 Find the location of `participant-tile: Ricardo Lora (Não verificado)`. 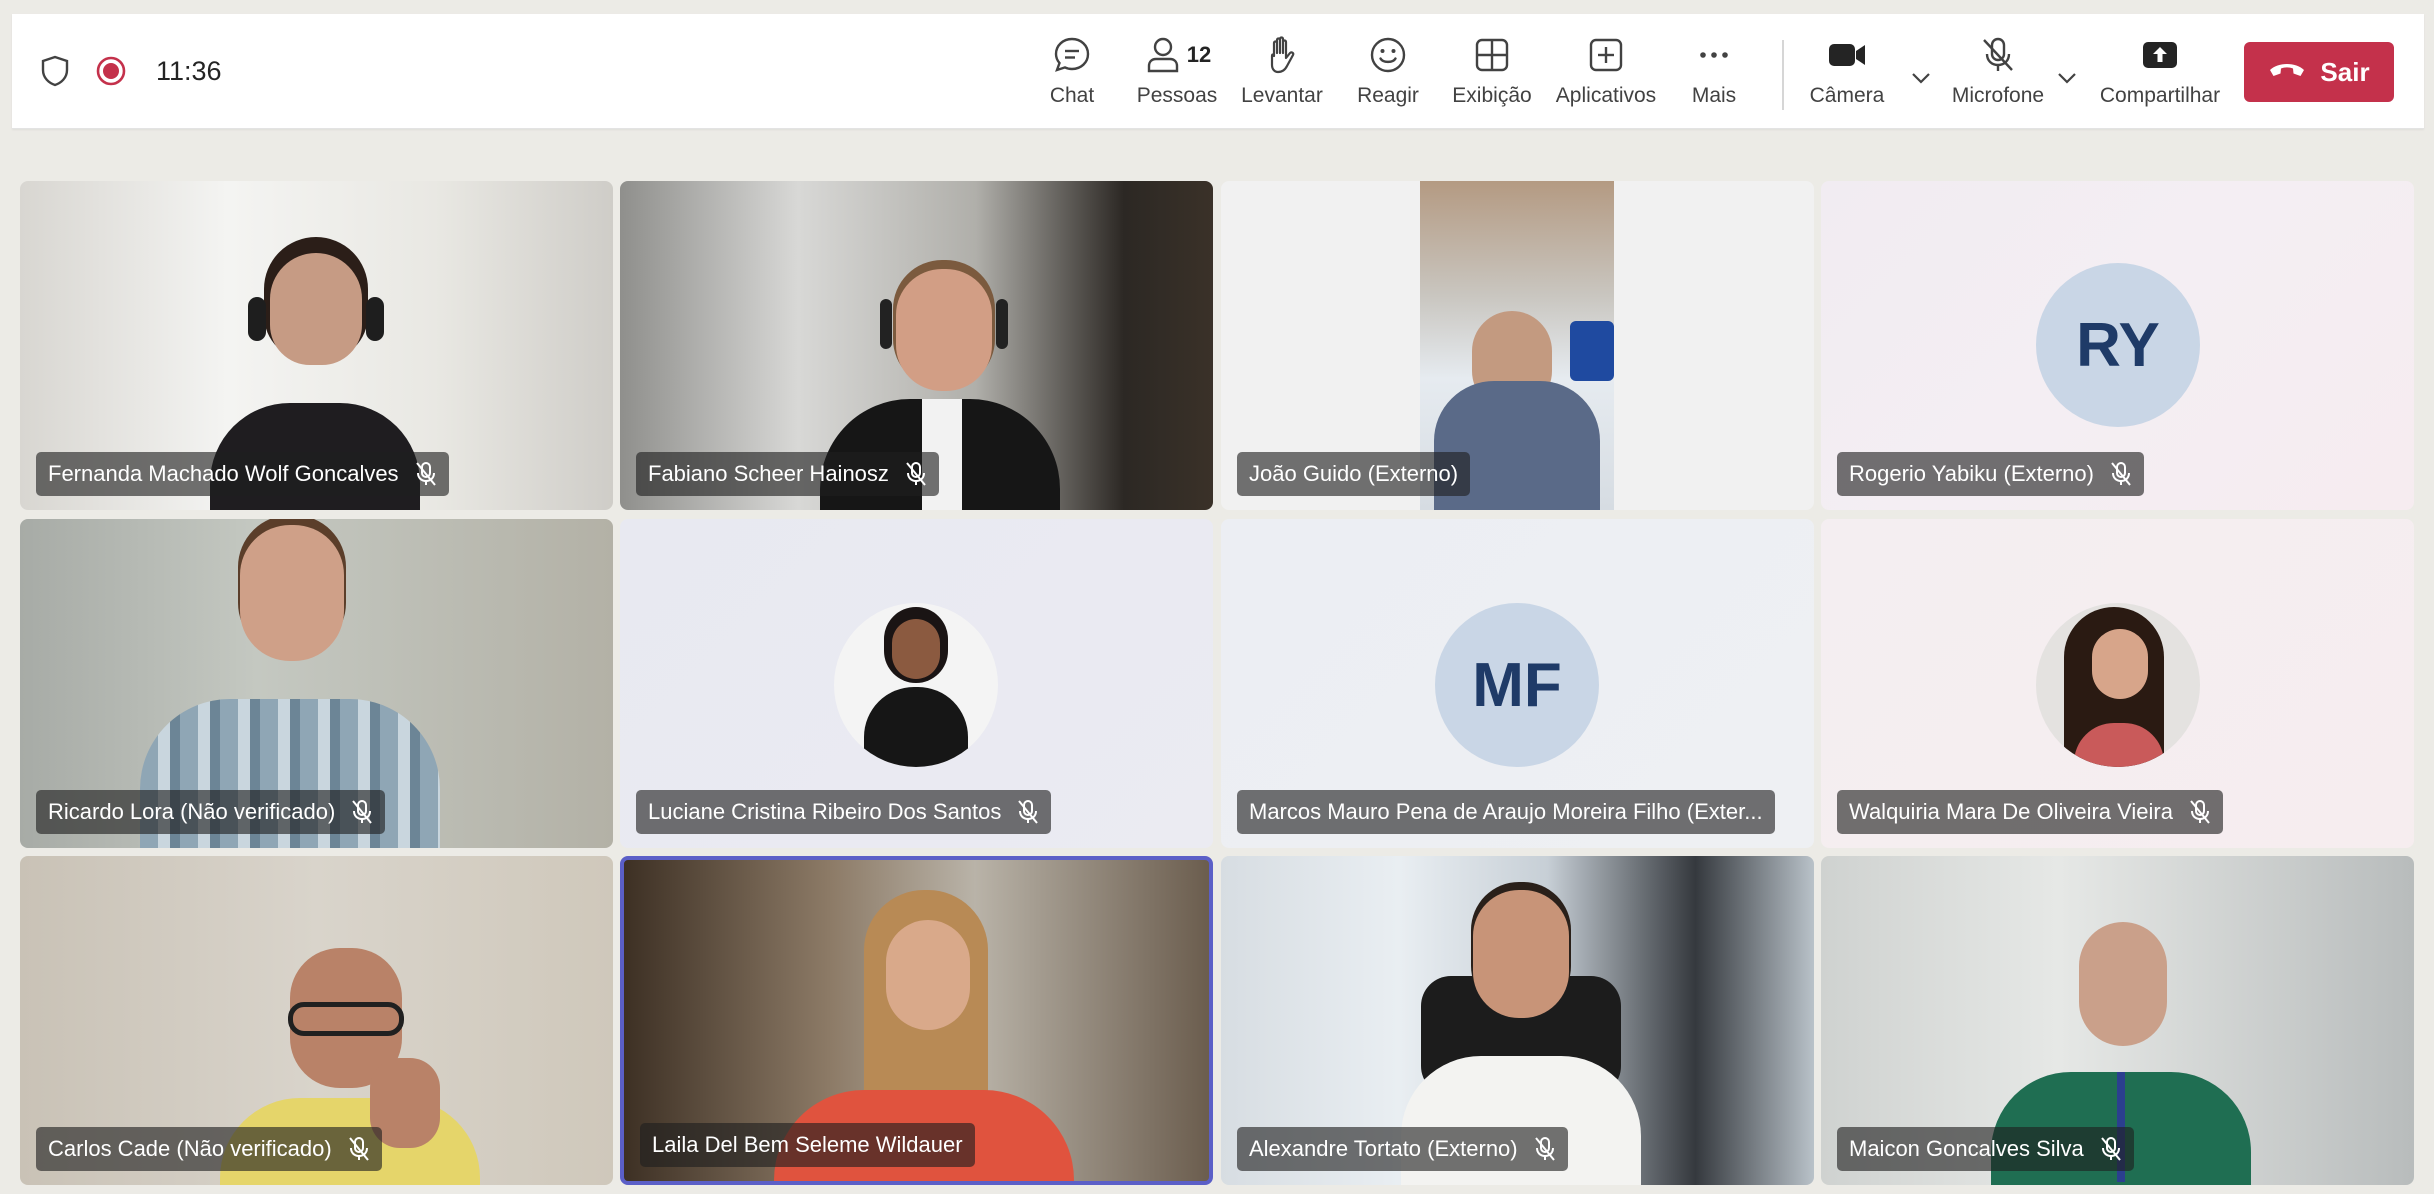

participant-tile: Ricardo Lora (Não verificado) is located at coordinates (316, 683).